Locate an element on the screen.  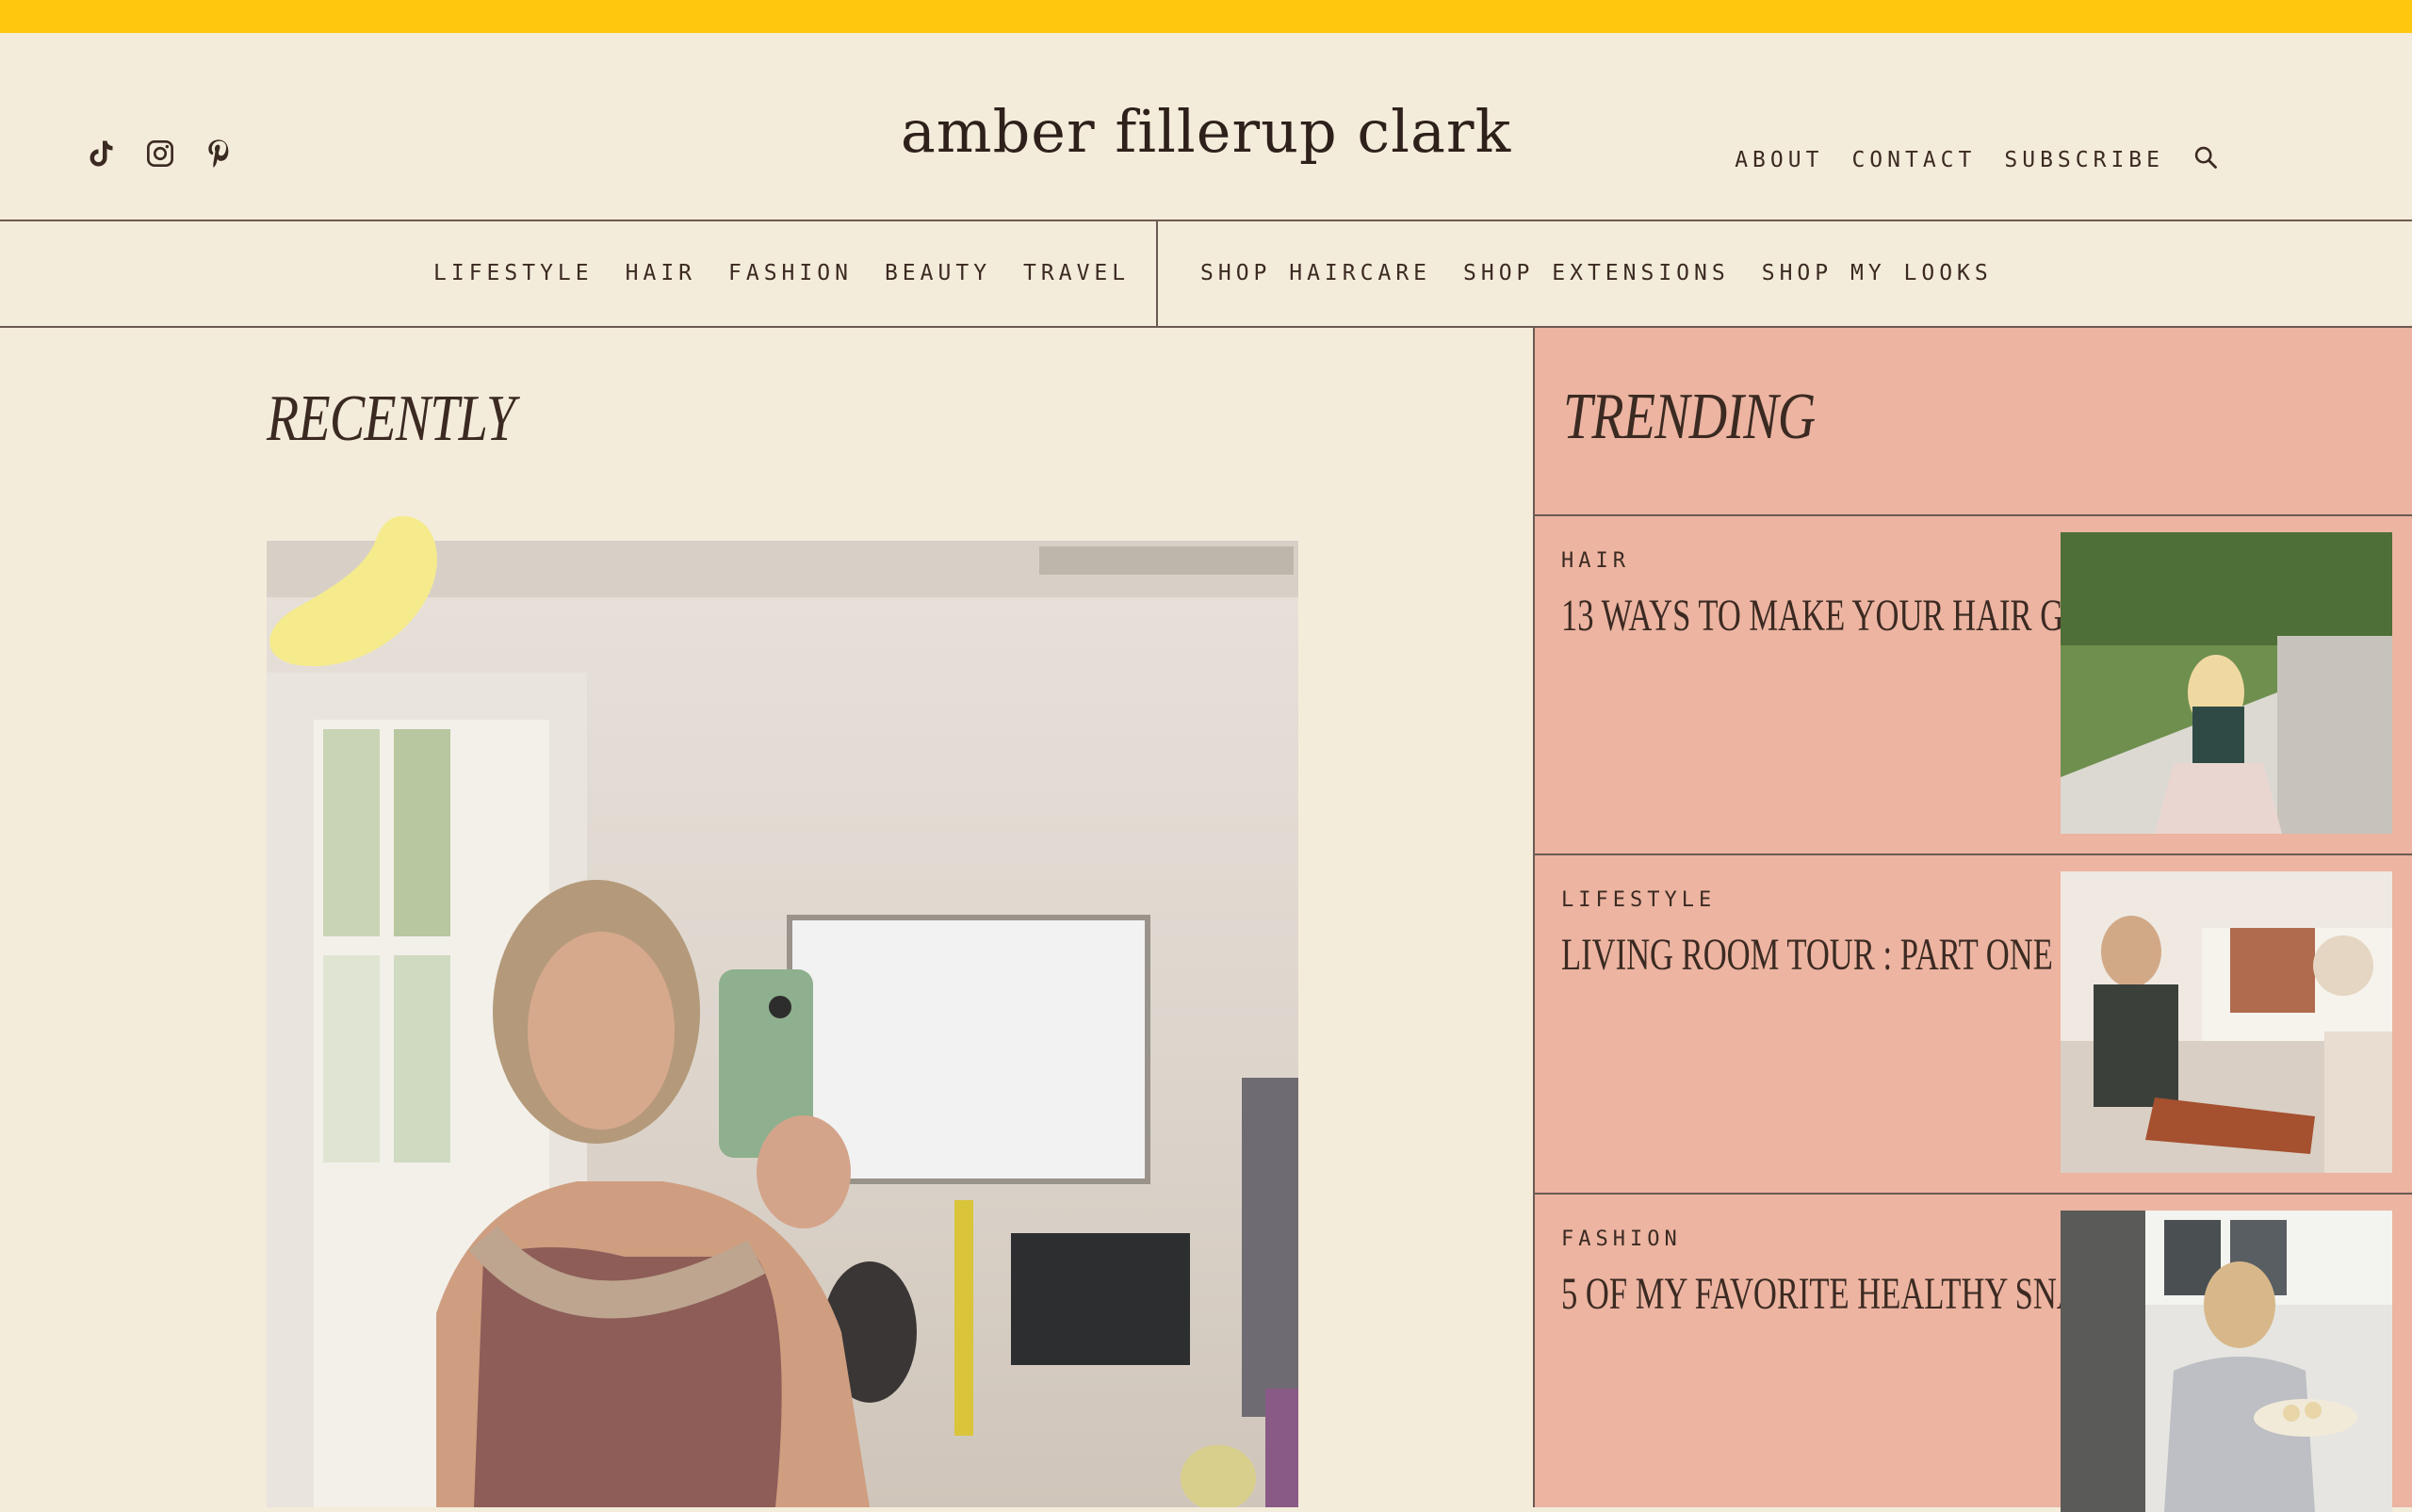
healthy-snacks-photo is located at coordinates (2226, 1361).